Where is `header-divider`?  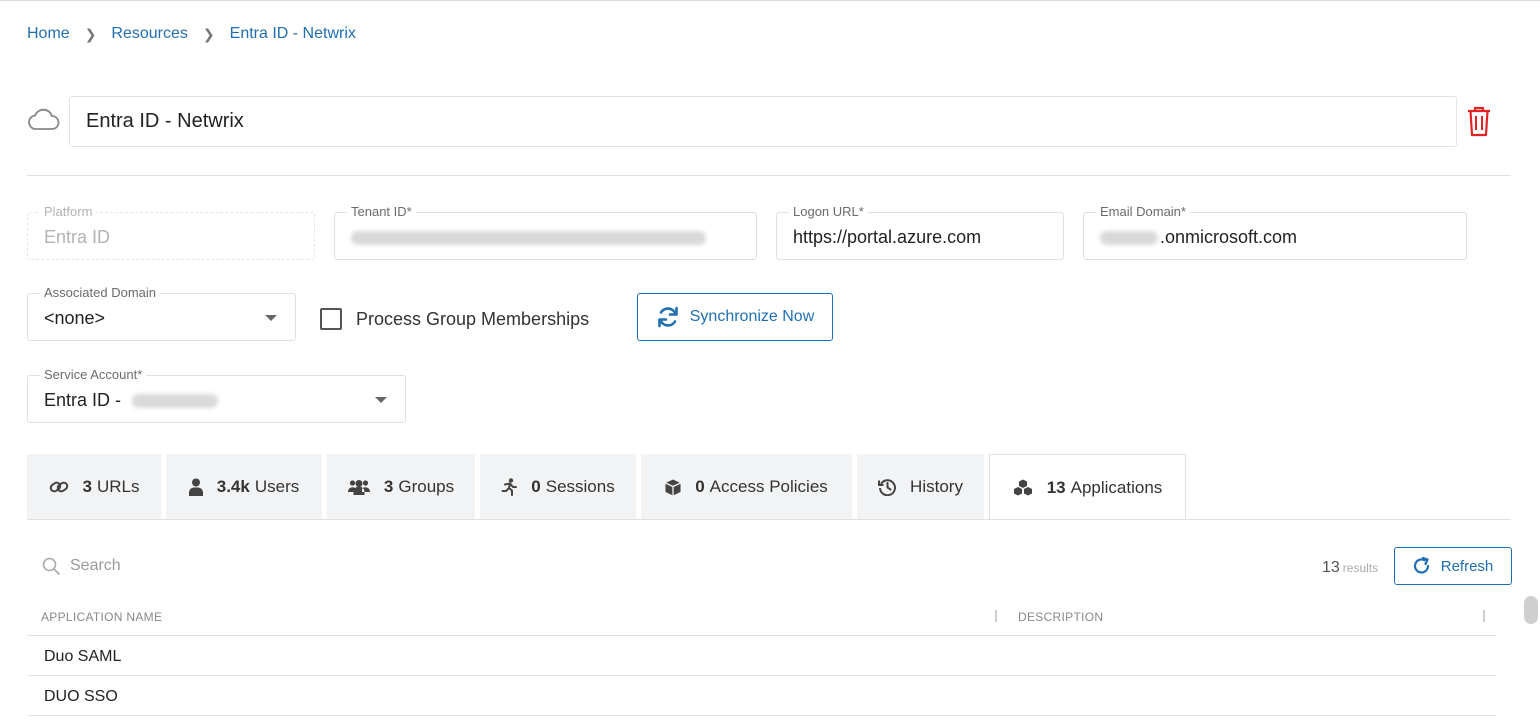 header-divider is located at coordinates (769, 175).